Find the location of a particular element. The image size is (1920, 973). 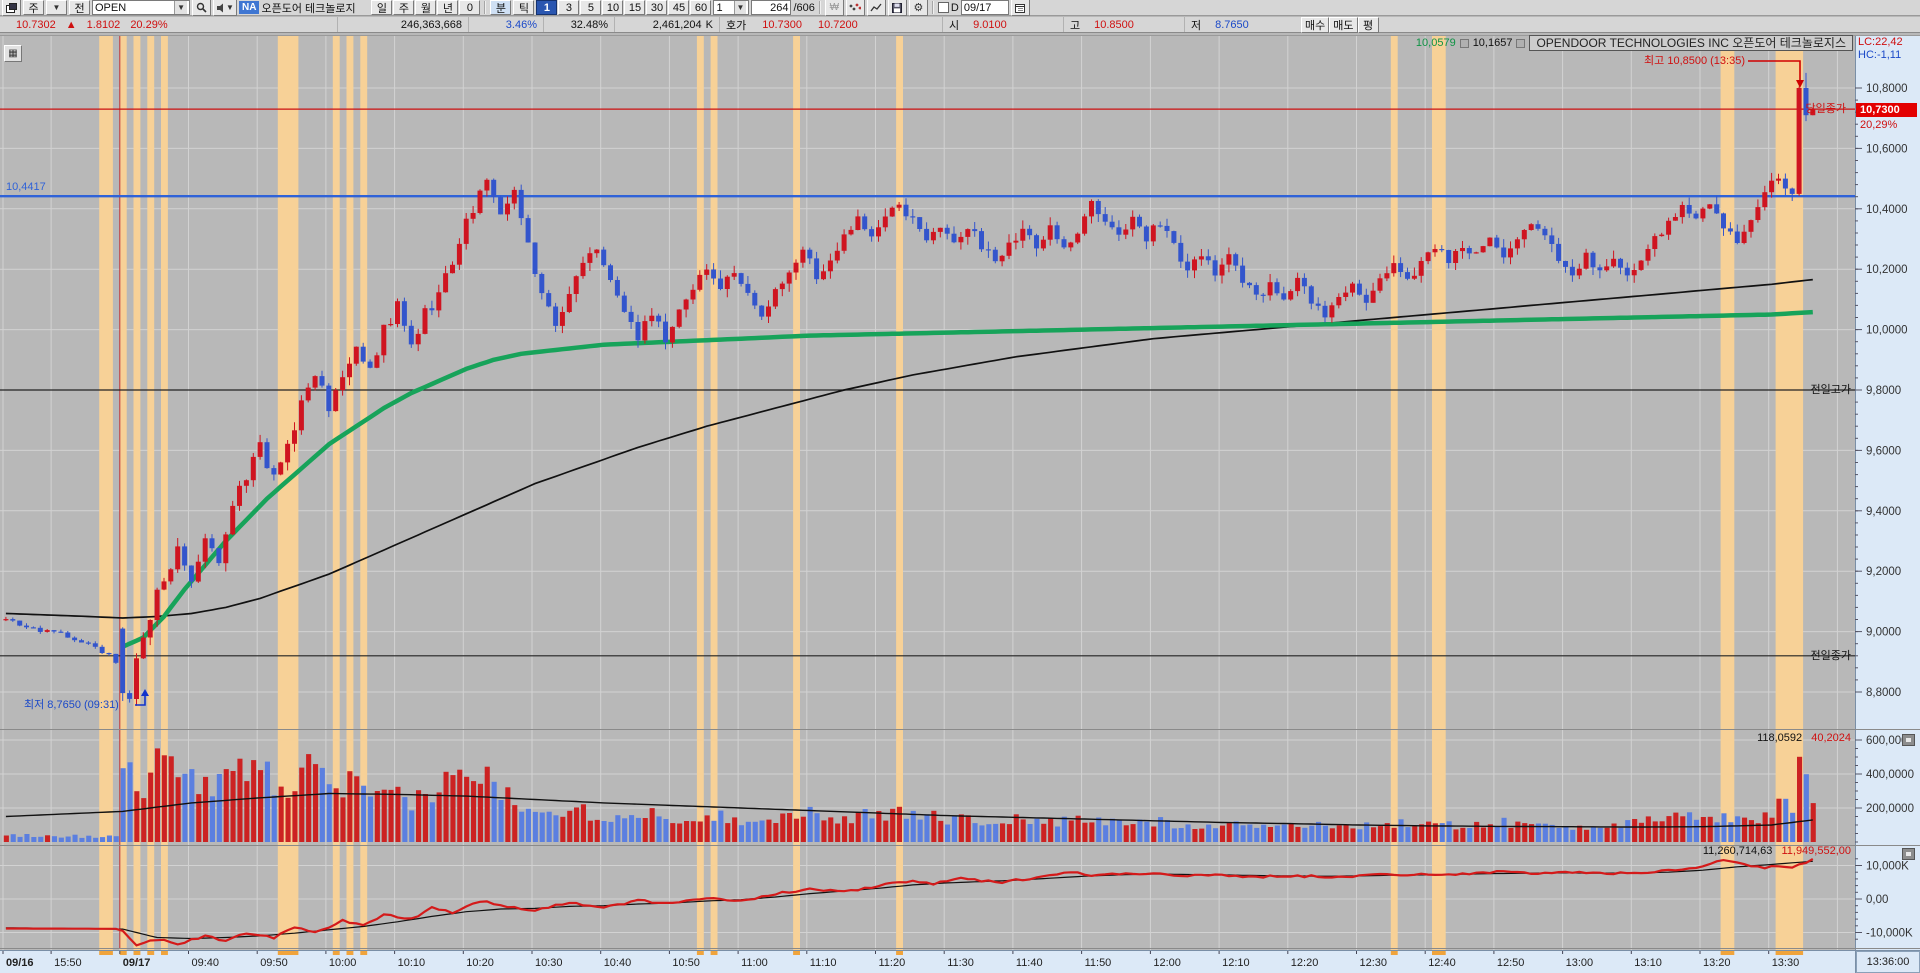

svg-text: 09:40 is located at coordinates (206, 963).